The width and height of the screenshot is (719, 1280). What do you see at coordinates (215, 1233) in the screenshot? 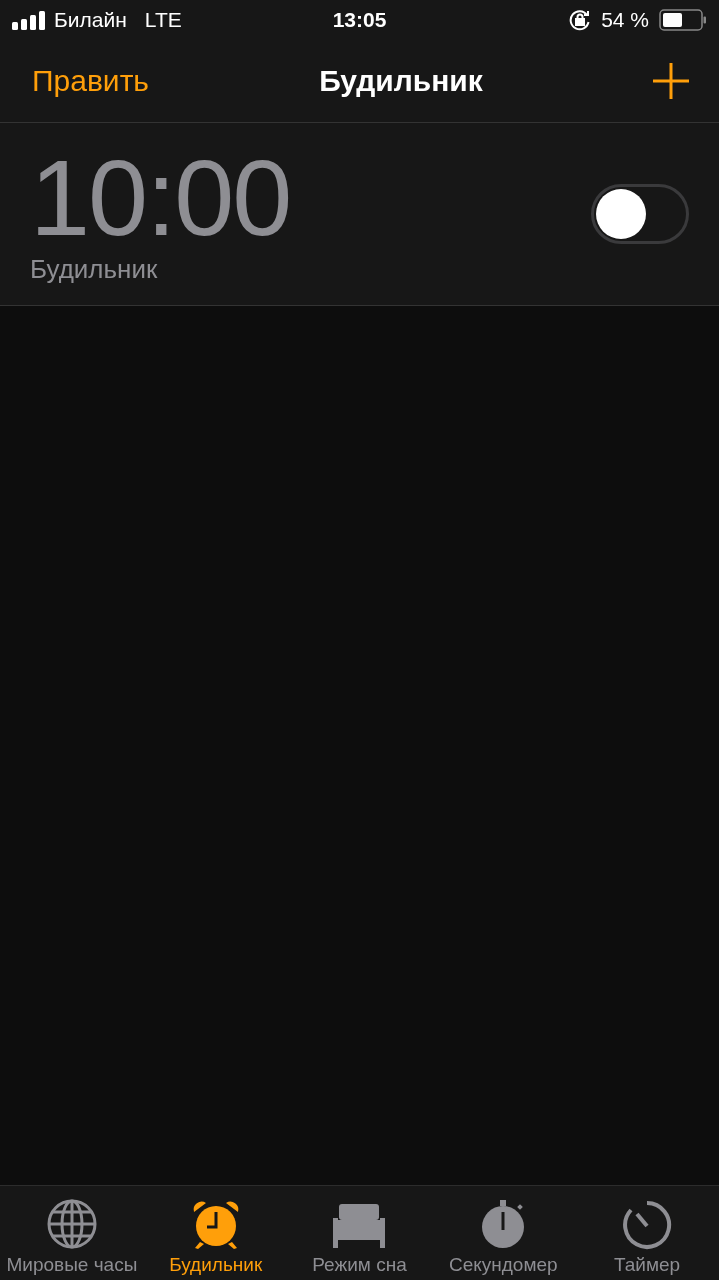
I see `tab-bar-item: Будильник` at bounding box center [215, 1233].